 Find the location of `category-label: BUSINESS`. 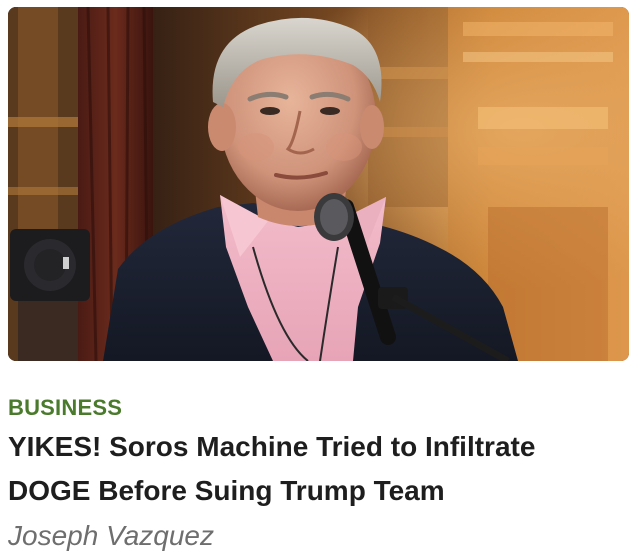

category-label: BUSINESS is located at coordinates (65, 408).